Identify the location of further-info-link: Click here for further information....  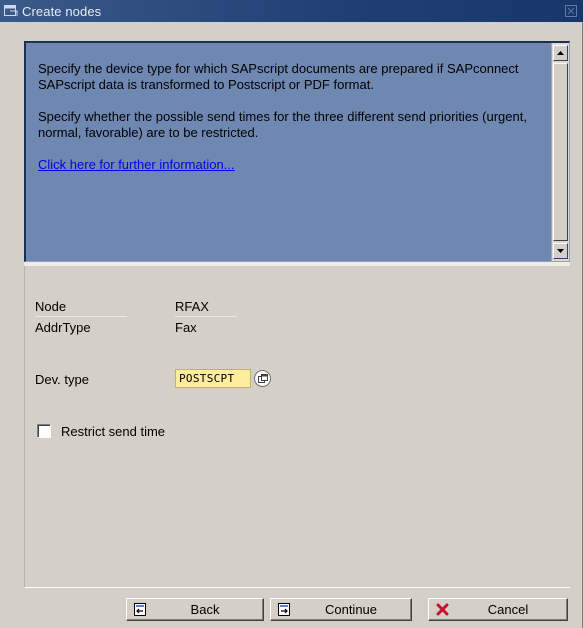
(136, 165).